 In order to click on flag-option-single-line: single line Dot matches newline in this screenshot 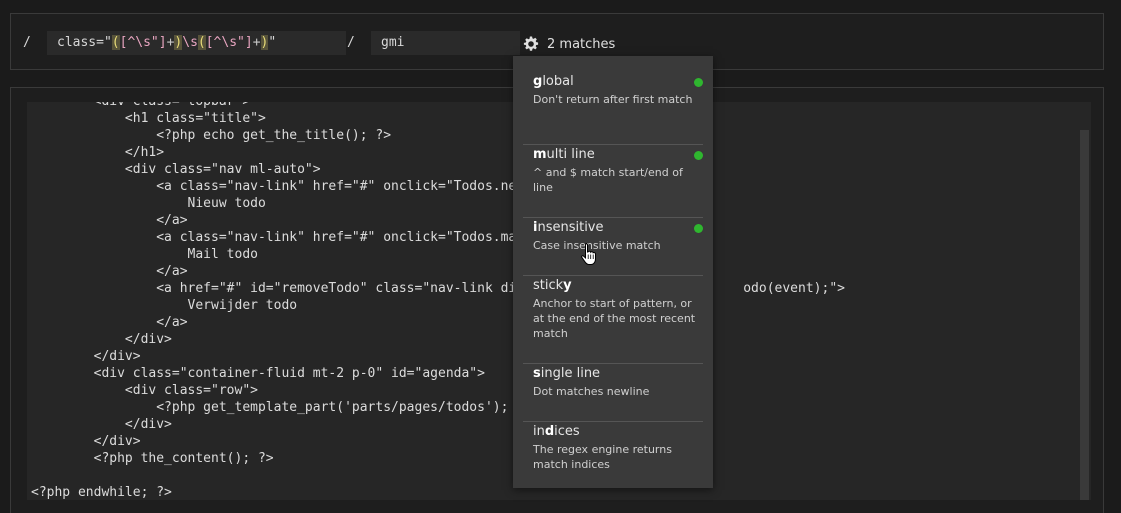, I will do `click(613, 393)`.